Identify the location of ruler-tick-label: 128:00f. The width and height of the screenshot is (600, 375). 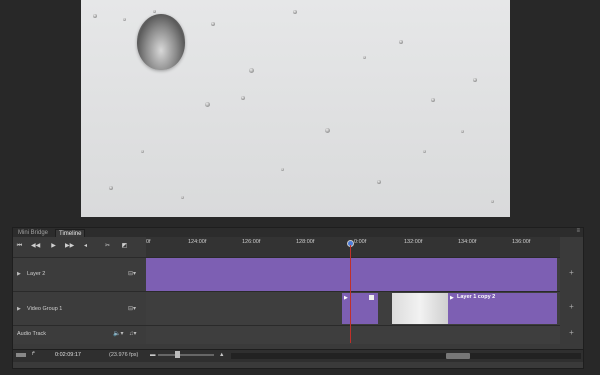
(305, 242).